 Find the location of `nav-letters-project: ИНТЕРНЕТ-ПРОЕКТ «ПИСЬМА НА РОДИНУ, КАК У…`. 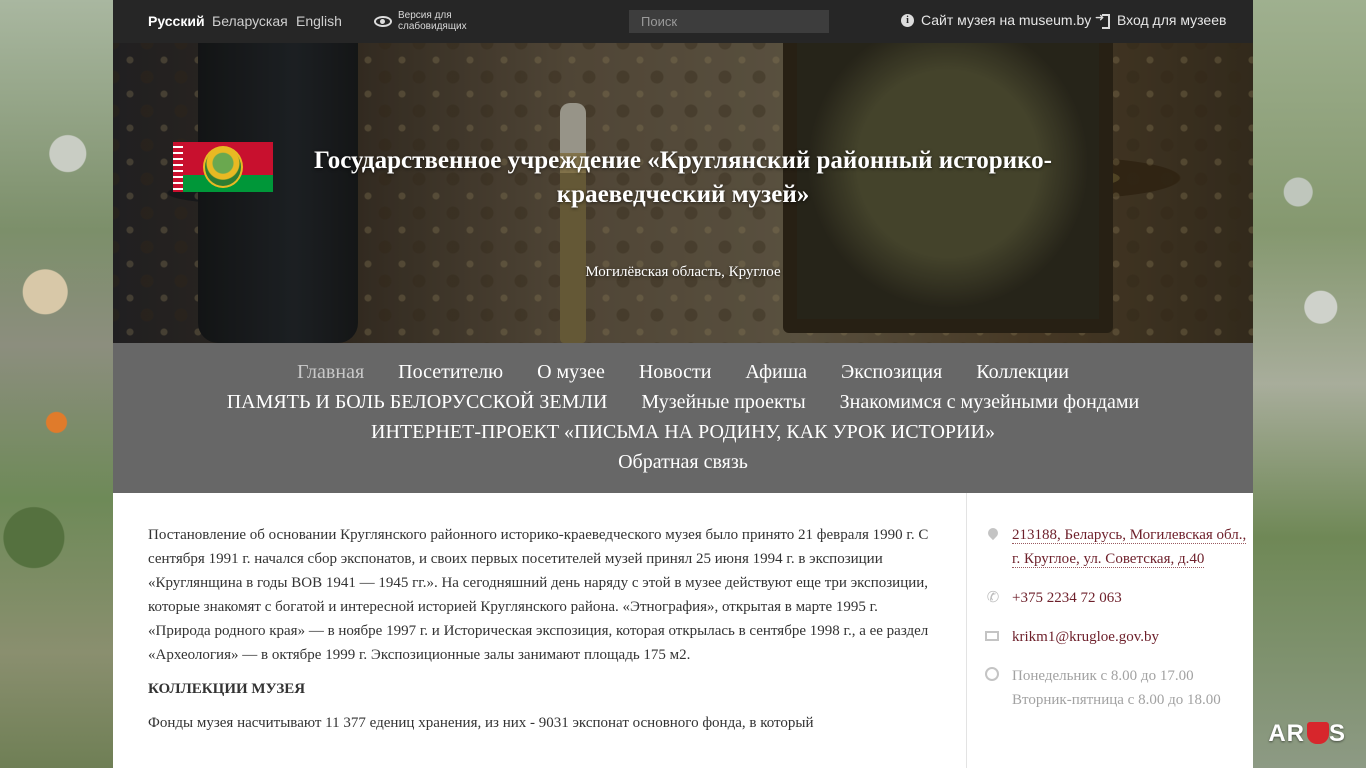

nav-letters-project: ИНТЕРНЕТ-ПРОЕКТ «ПИСЬМА НА РОДИНУ, КАК У… is located at coordinates (683, 432).